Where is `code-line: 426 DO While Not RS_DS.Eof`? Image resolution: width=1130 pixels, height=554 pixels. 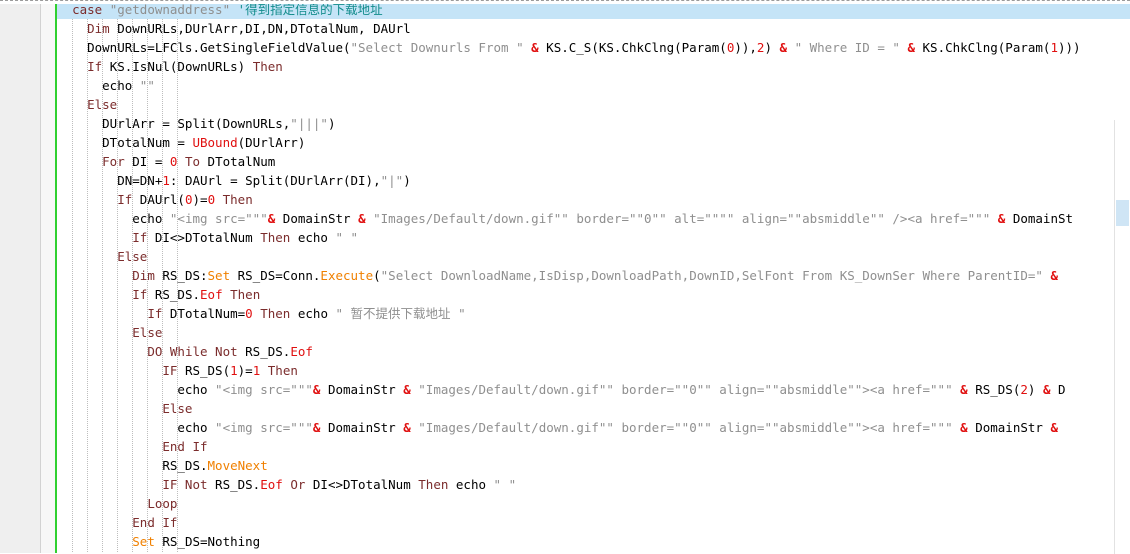 code-line: 426 DO While Not RS_DS.Eof is located at coordinates (565, 351).